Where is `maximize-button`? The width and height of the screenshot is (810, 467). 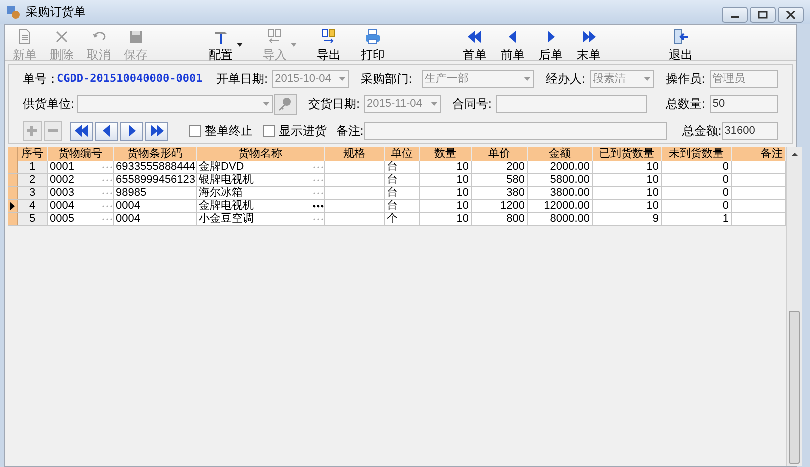
maximize-button is located at coordinates (763, 15).